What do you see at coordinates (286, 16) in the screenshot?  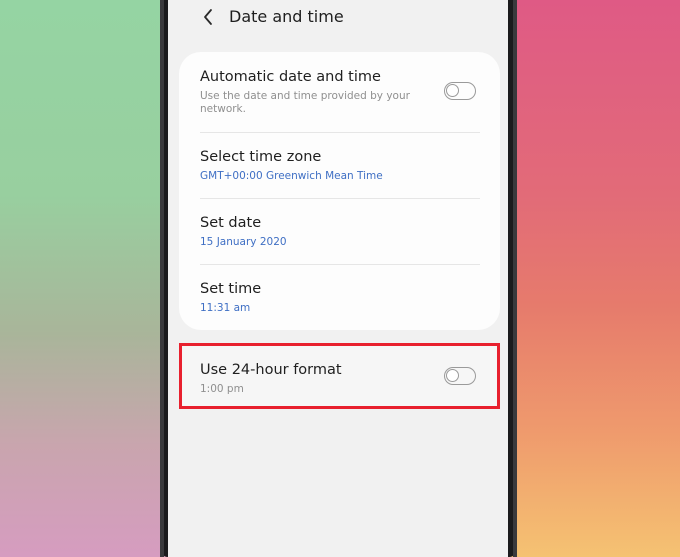 I see `page-title: Date and time` at bounding box center [286, 16].